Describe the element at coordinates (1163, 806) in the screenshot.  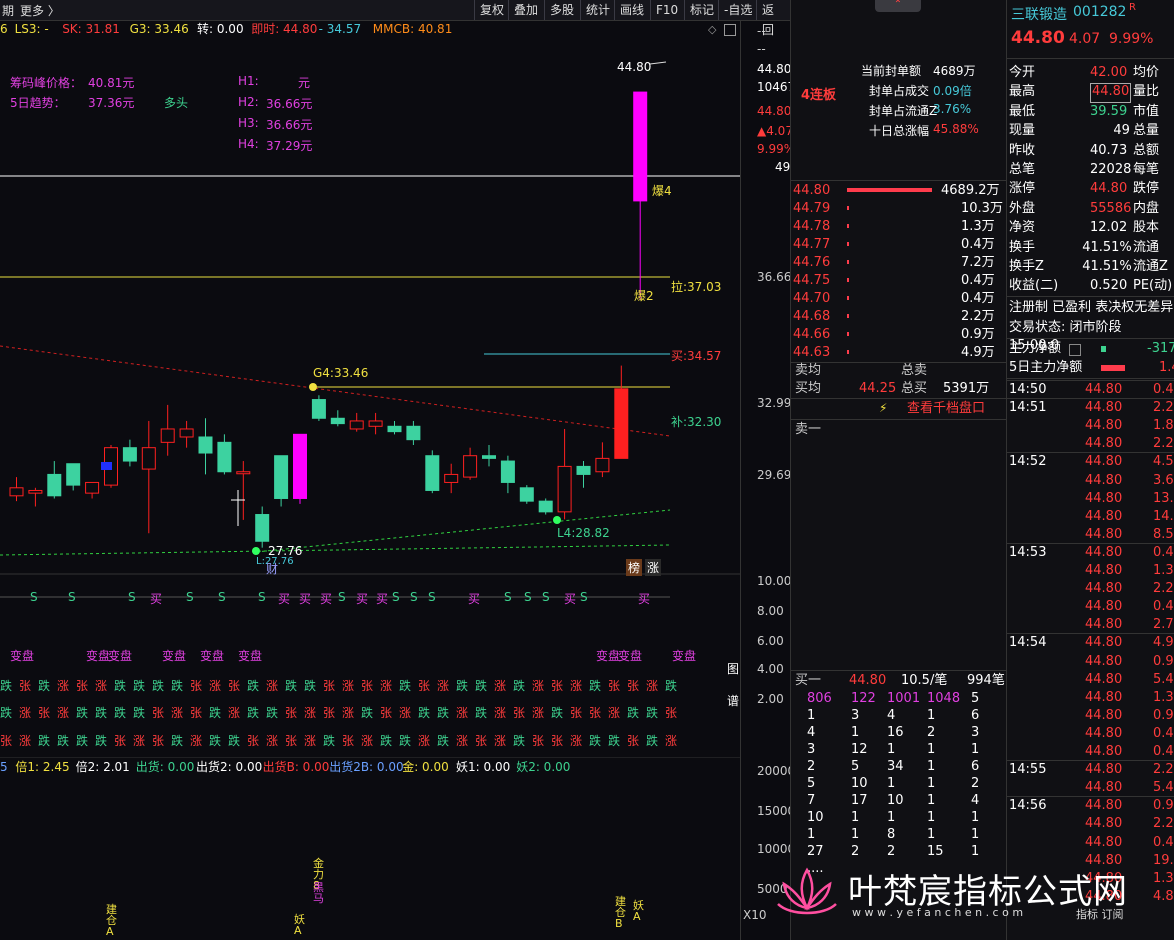
I see `tick-volume: 0.92` at that location.